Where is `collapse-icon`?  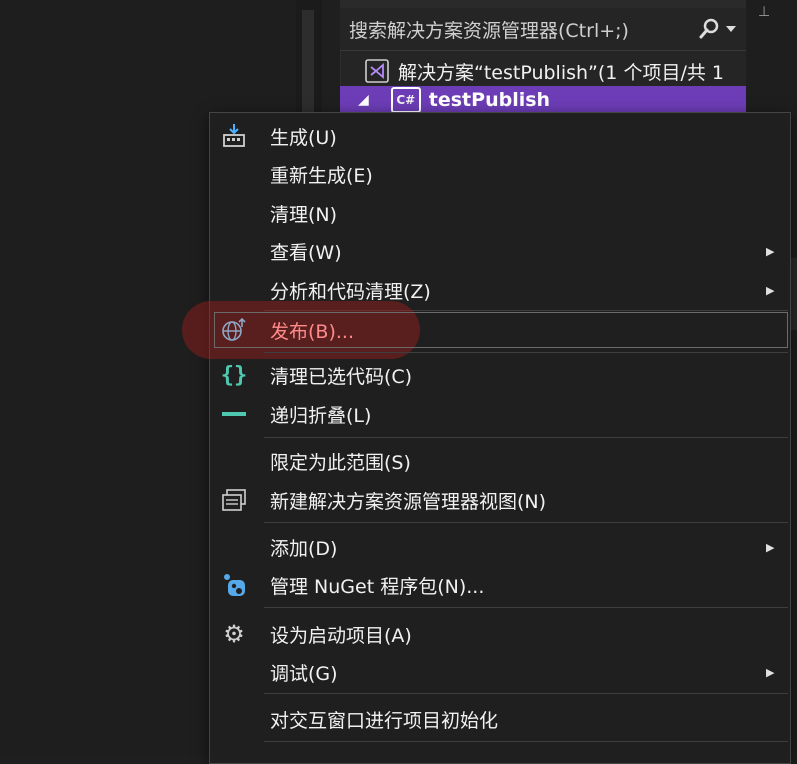 collapse-icon is located at coordinates (234, 414).